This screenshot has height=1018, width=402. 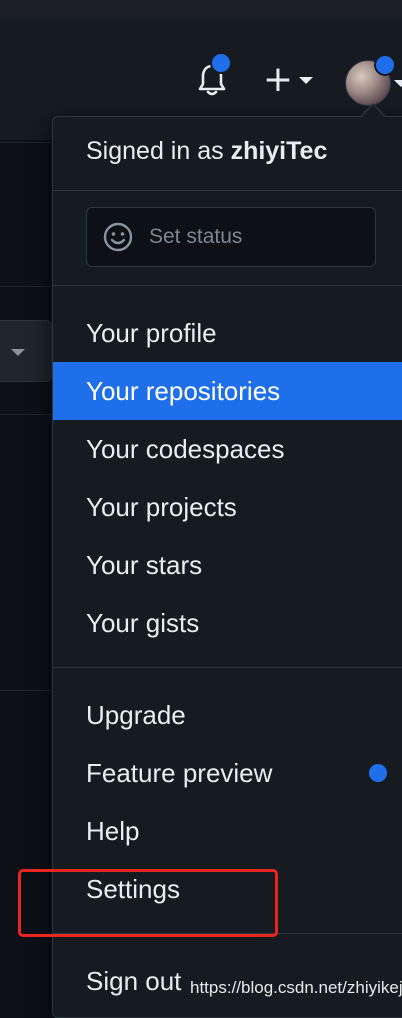 What do you see at coordinates (148, 903) in the screenshot?
I see `annotation-highlight-box` at bounding box center [148, 903].